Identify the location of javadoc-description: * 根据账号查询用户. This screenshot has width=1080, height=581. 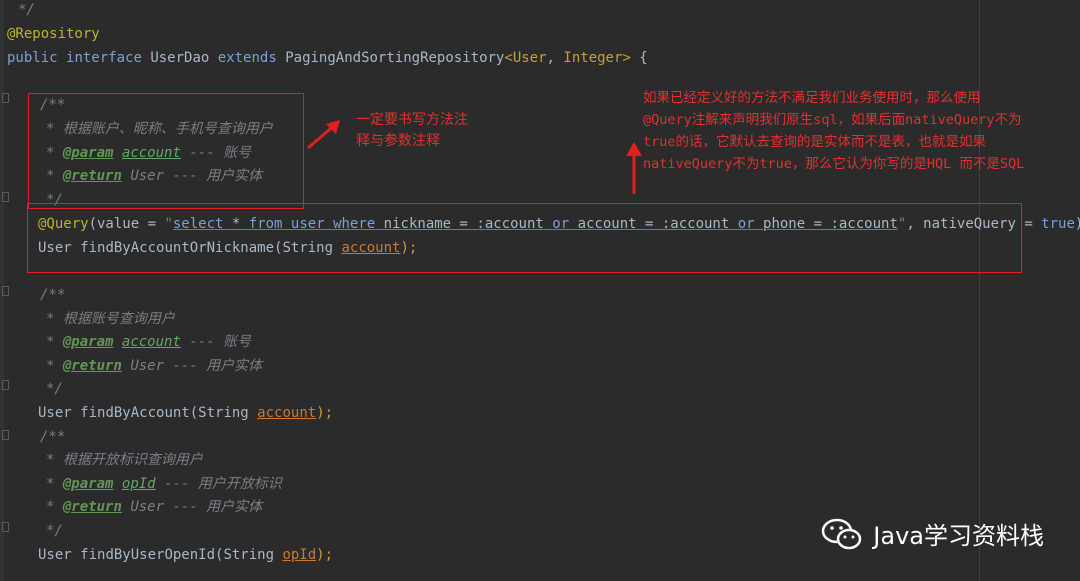
(110, 319).